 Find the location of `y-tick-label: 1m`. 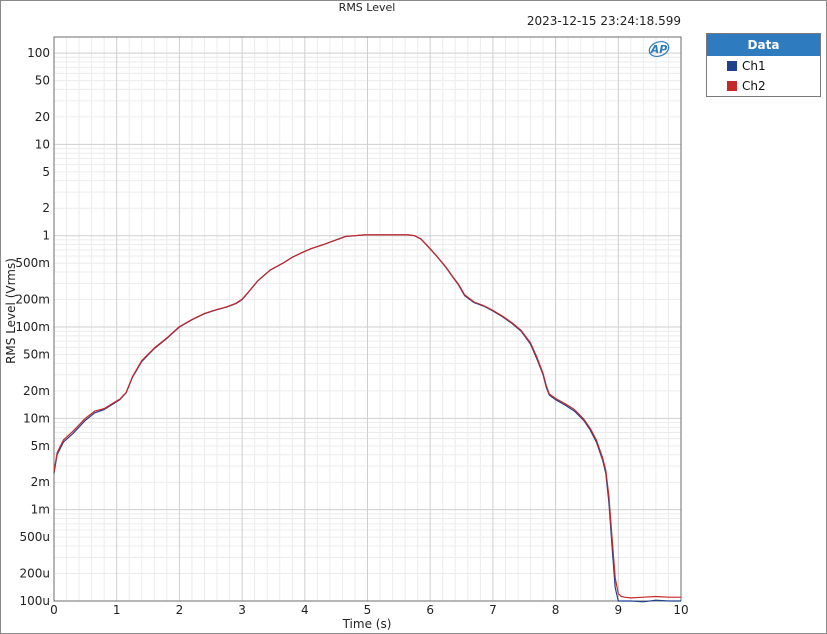

y-tick-label: 1m is located at coordinates (40, 510).